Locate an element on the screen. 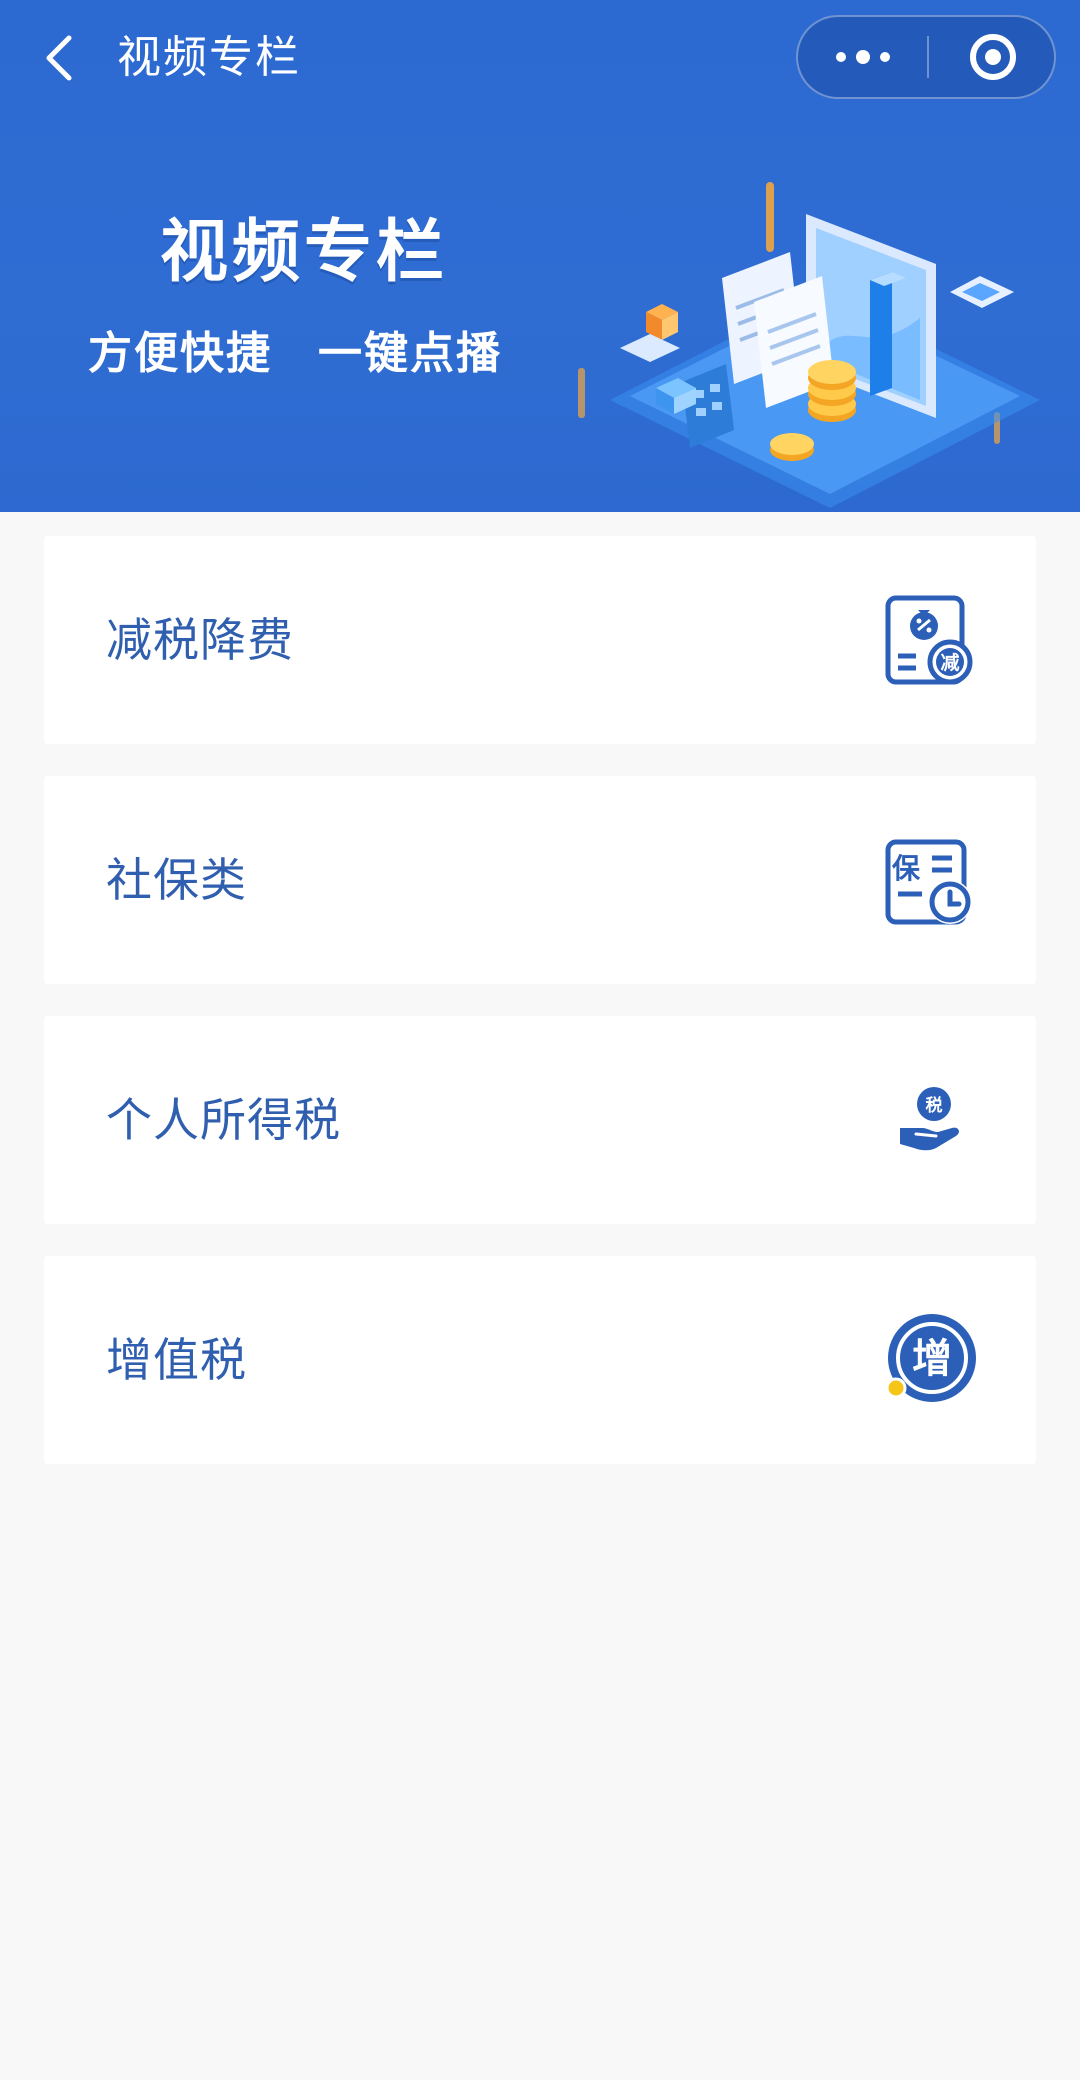 Image resolution: width=1080 pixels, height=2080 pixels. icon-glyph: 增 is located at coordinates (932, 1359).